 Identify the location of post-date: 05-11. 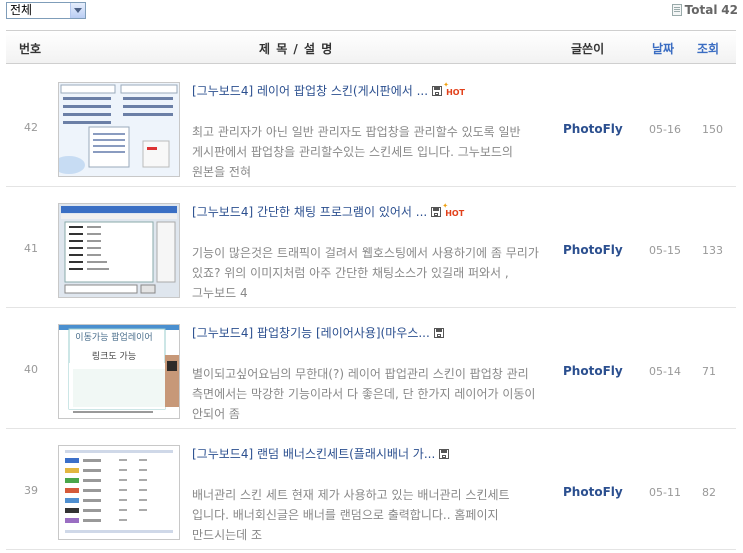
(665, 492).